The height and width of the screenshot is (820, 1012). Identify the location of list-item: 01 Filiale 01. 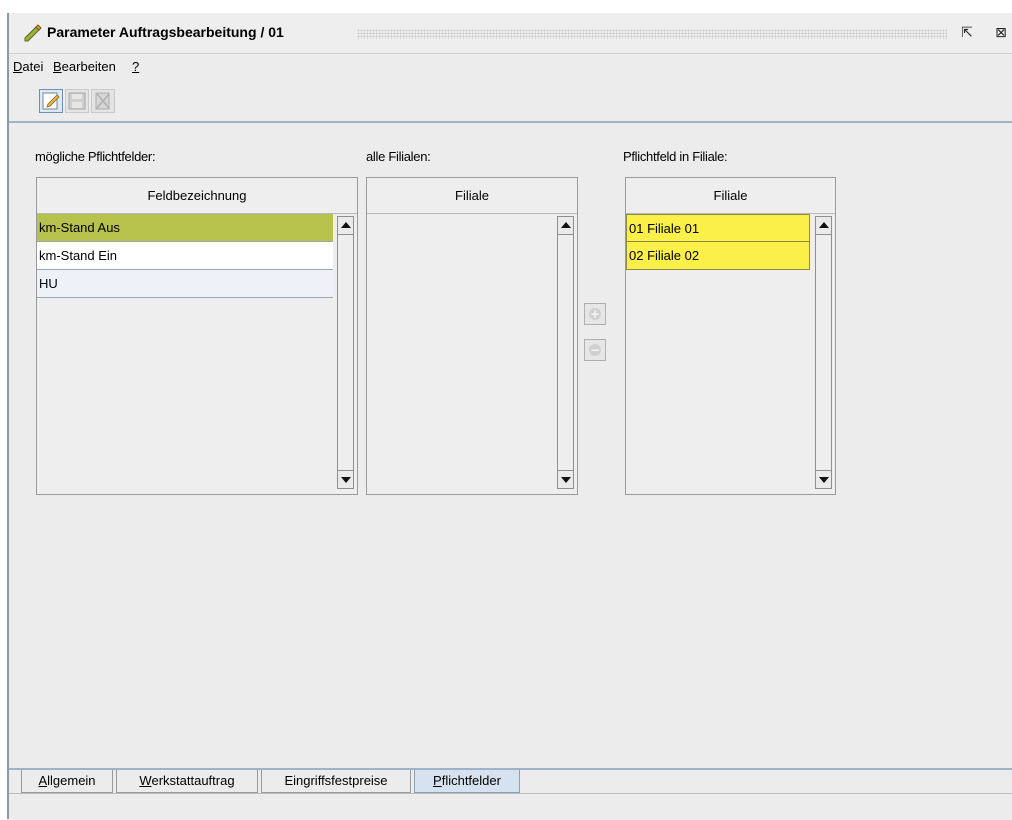
(718, 228).